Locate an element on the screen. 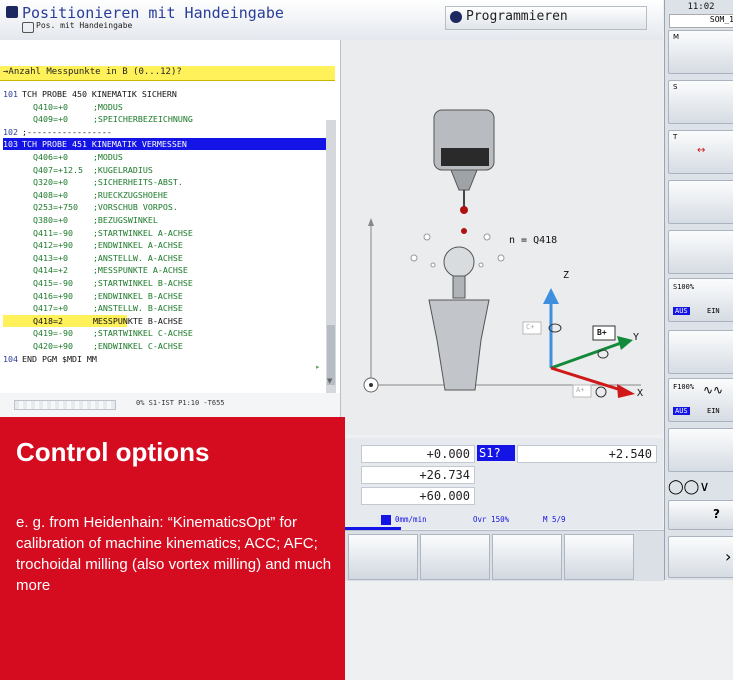 The image size is (733, 680). program-line: Q418=2 MESSPUNKTE B-ACHSE is located at coordinates (93, 320).